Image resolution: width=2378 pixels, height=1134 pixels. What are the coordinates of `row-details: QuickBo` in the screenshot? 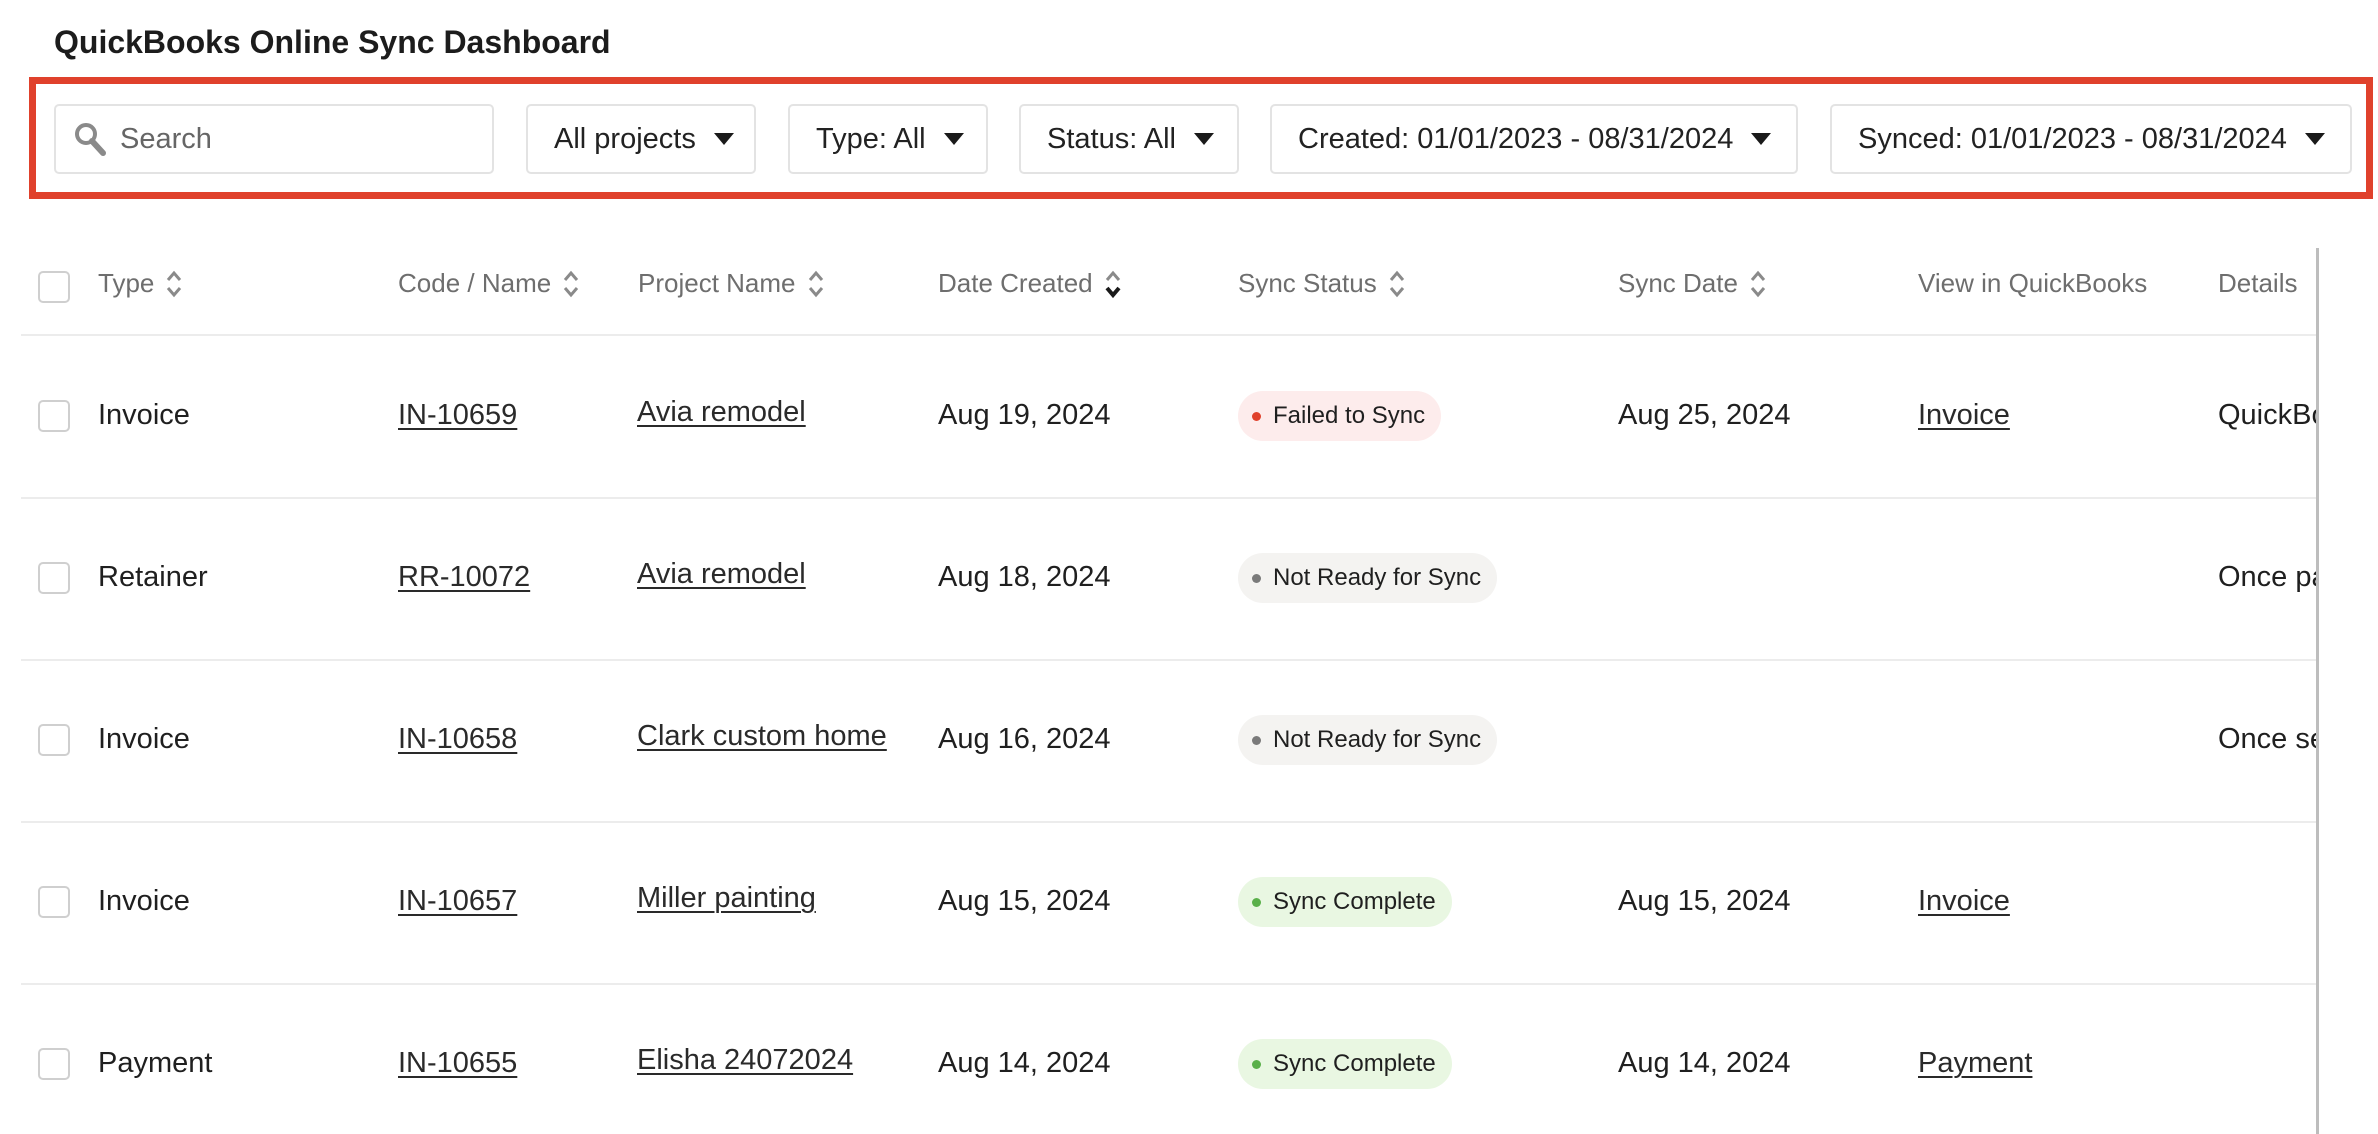 It's located at (2267, 415).